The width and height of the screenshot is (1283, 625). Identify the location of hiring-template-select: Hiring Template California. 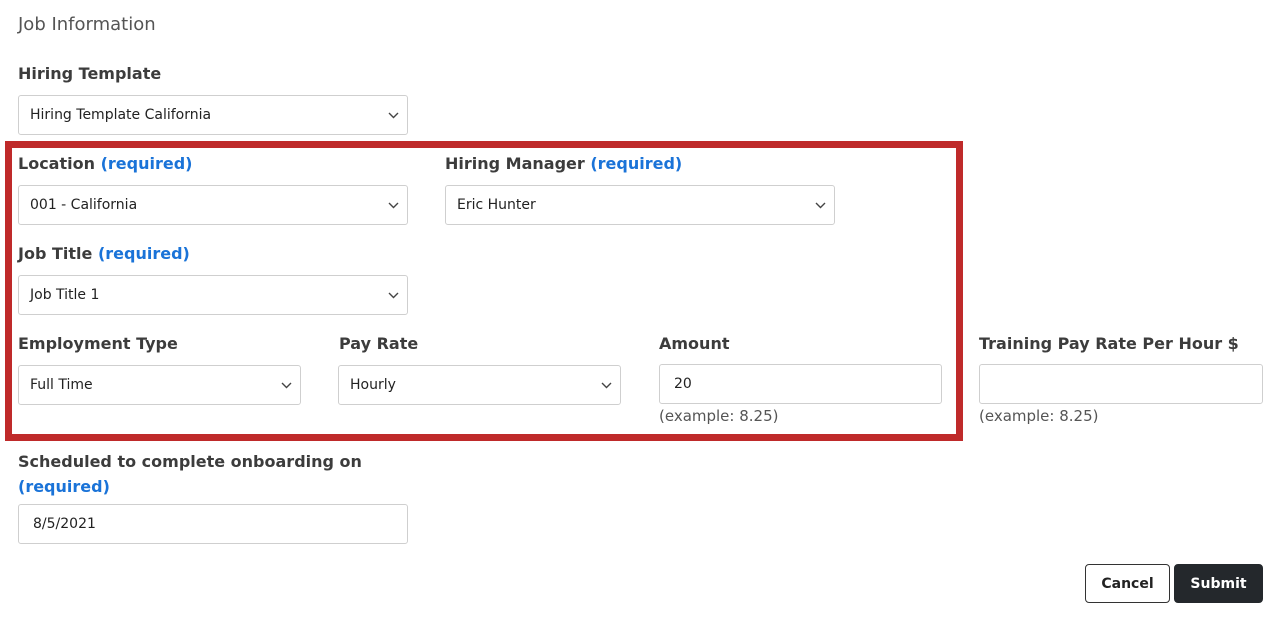
(213, 115).